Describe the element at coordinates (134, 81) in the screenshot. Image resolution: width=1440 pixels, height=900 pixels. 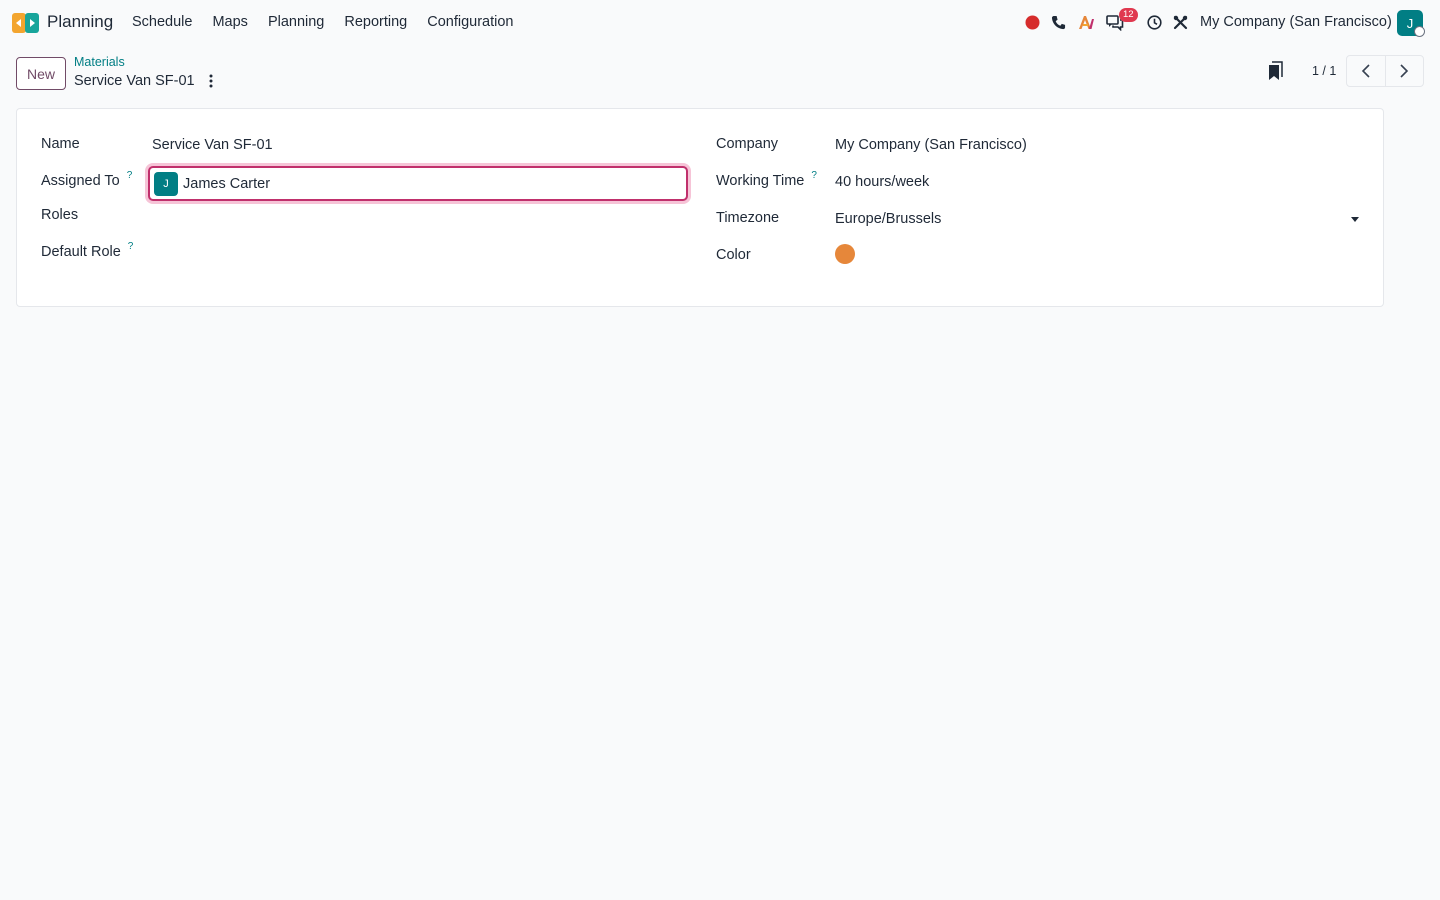
I see `breadcrumb-current: Service Van SF-01` at that location.